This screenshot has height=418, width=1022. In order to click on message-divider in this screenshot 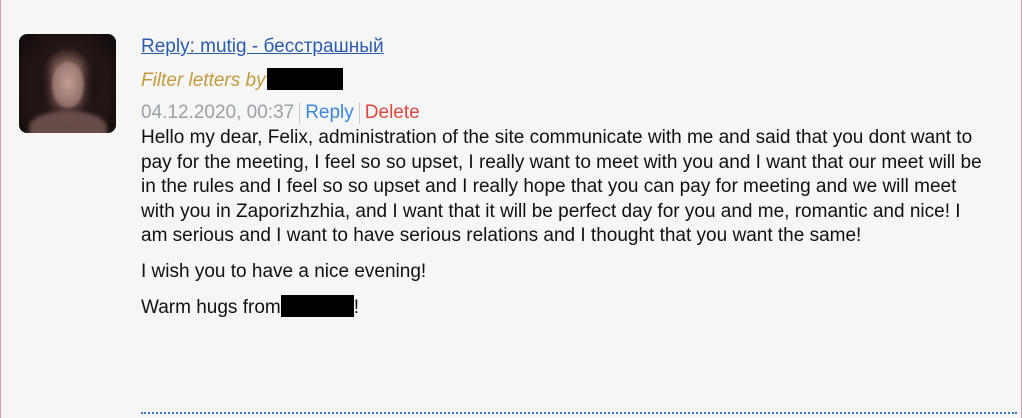, I will do `click(579, 413)`.